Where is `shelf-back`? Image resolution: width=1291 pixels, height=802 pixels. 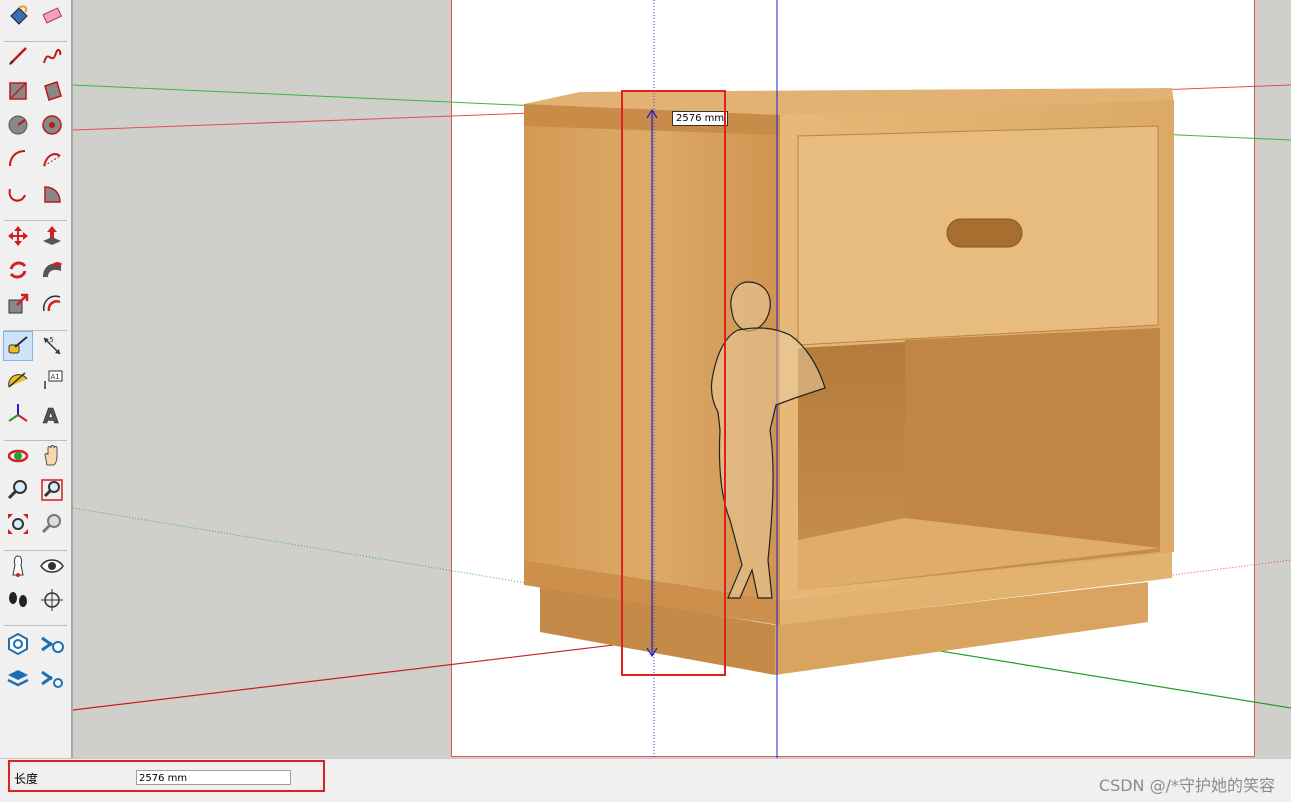
shelf-back is located at coordinates (1032, 438).